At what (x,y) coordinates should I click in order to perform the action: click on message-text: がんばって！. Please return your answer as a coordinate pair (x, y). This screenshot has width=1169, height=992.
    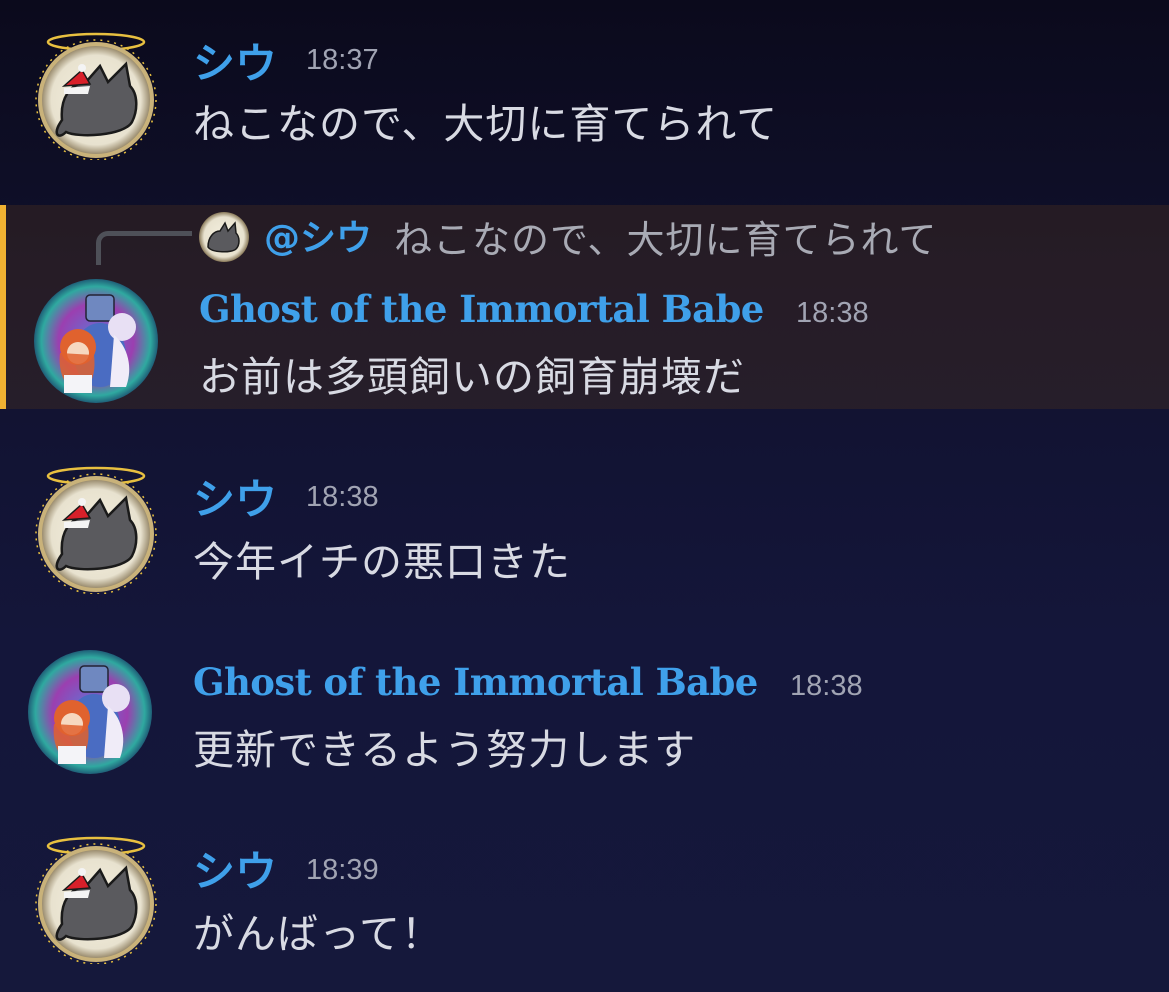
    Looking at the image, I should click on (318, 934).